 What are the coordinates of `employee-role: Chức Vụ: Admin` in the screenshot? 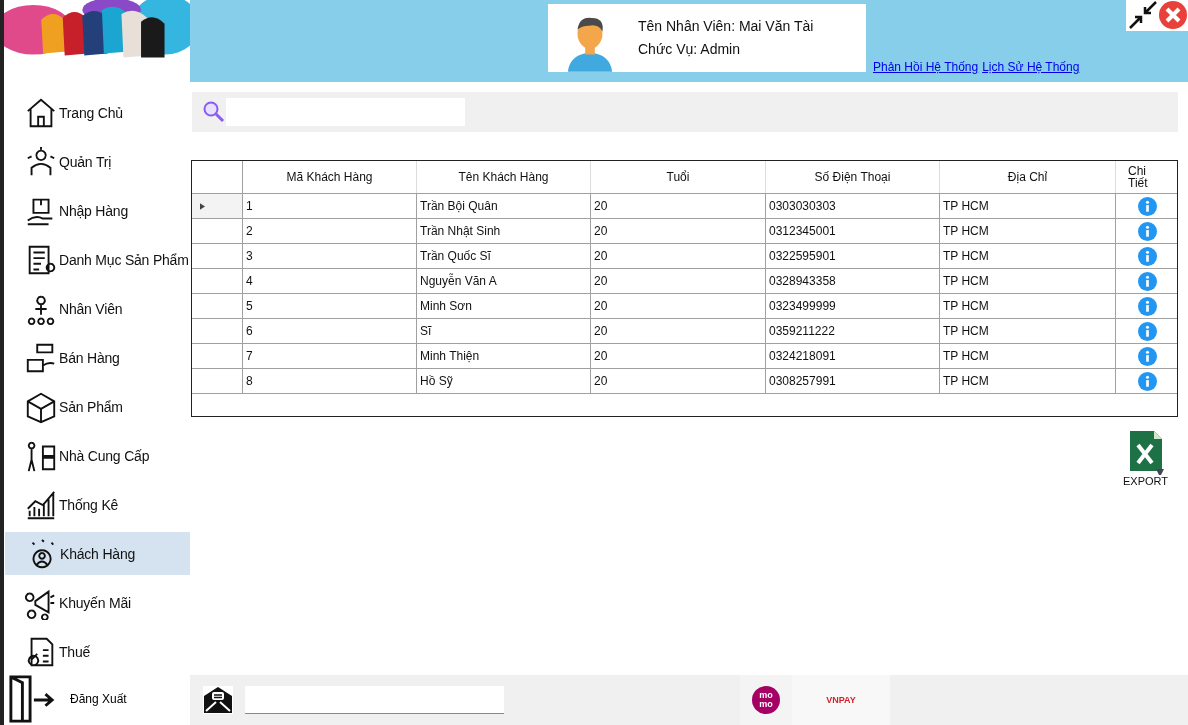 It's located at (689, 49).